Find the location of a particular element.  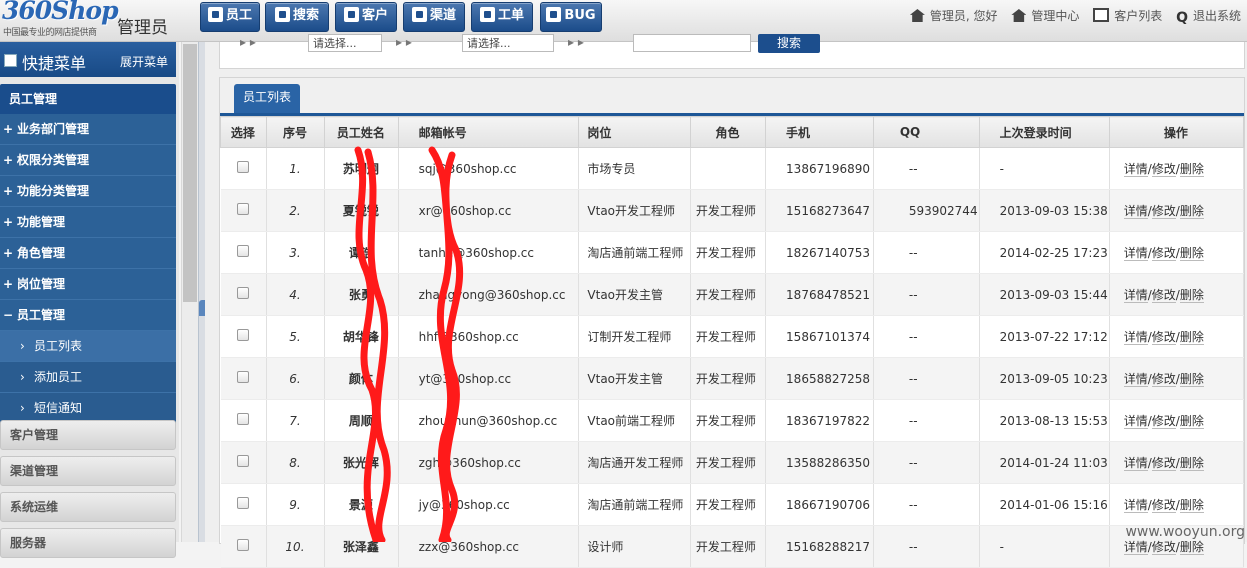

chart-icon is located at coordinates (487, 14).